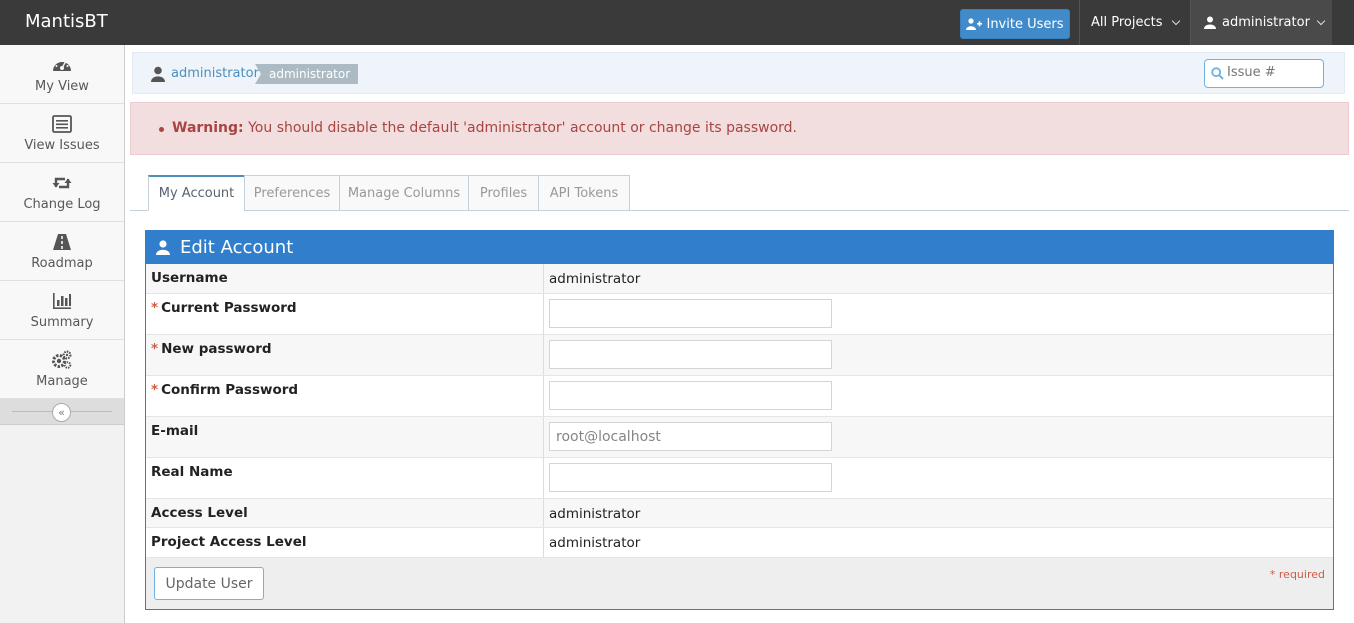 The height and width of the screenshot is (623, 1354). I want to click on user-menu-label: administrator, so click(1266, 22).